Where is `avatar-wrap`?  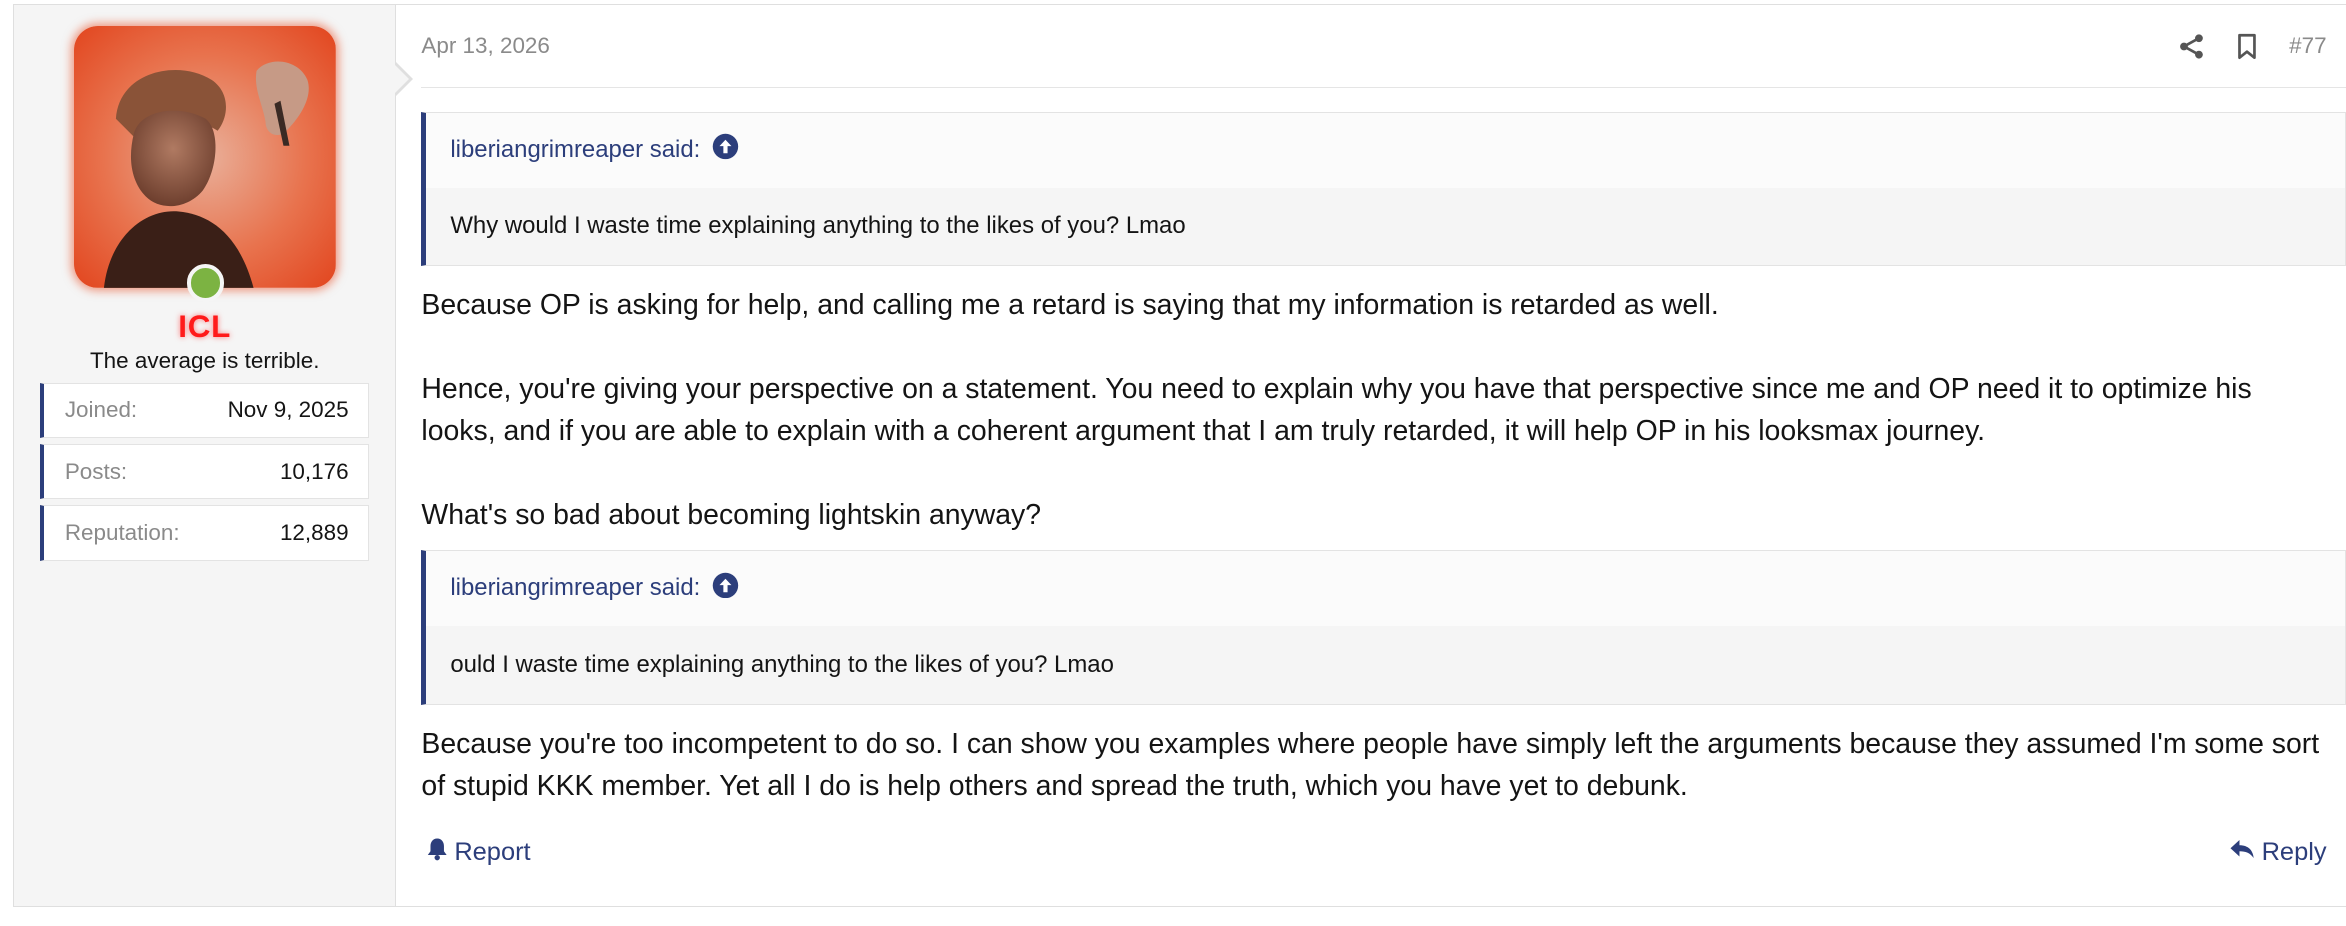 avatar-wrap is located at coordinates (205, 164).